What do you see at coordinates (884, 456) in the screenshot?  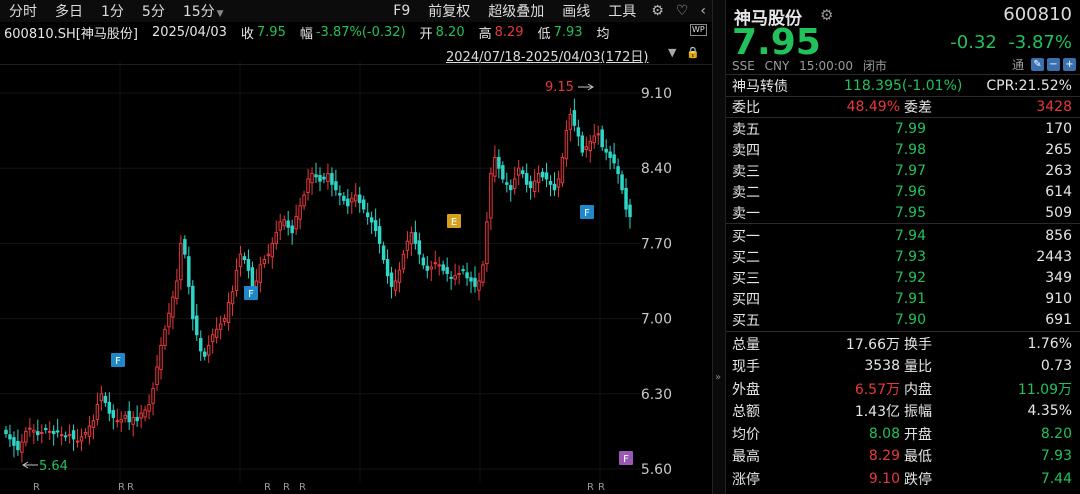 I see `stat-value: 8.29` at bounding box center [884, 456].